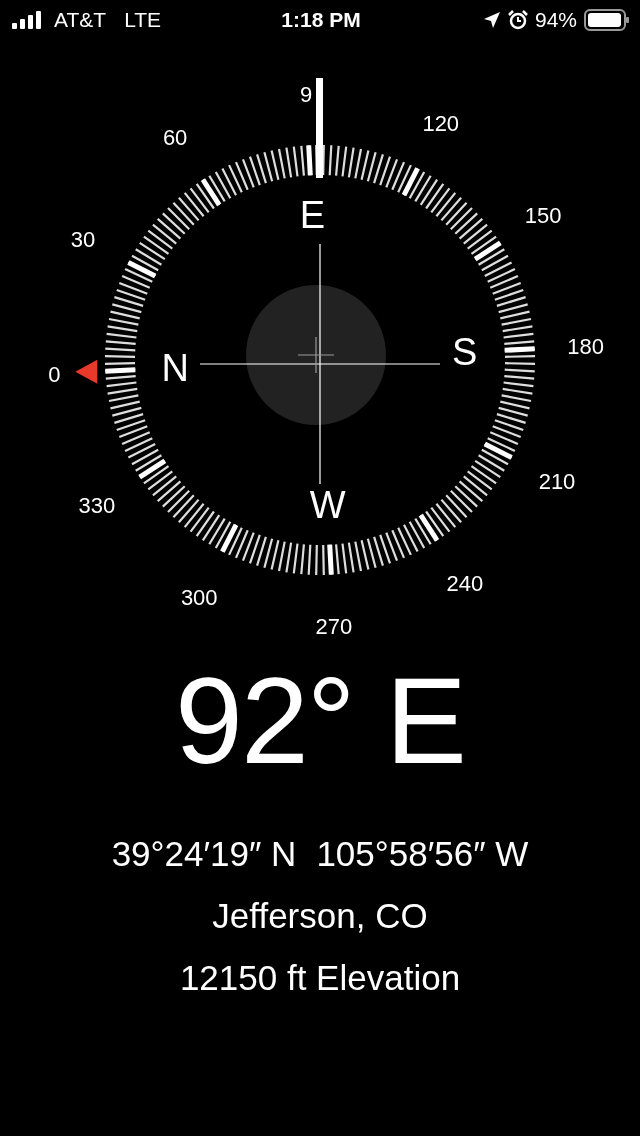 Image resolution: width=640 pixels, height=1136 pixels. What do you see at coordinates (320, 978) in the screenshot?
I see `elevation: 12150 ft Elevation` at bounding box center [320, 978].